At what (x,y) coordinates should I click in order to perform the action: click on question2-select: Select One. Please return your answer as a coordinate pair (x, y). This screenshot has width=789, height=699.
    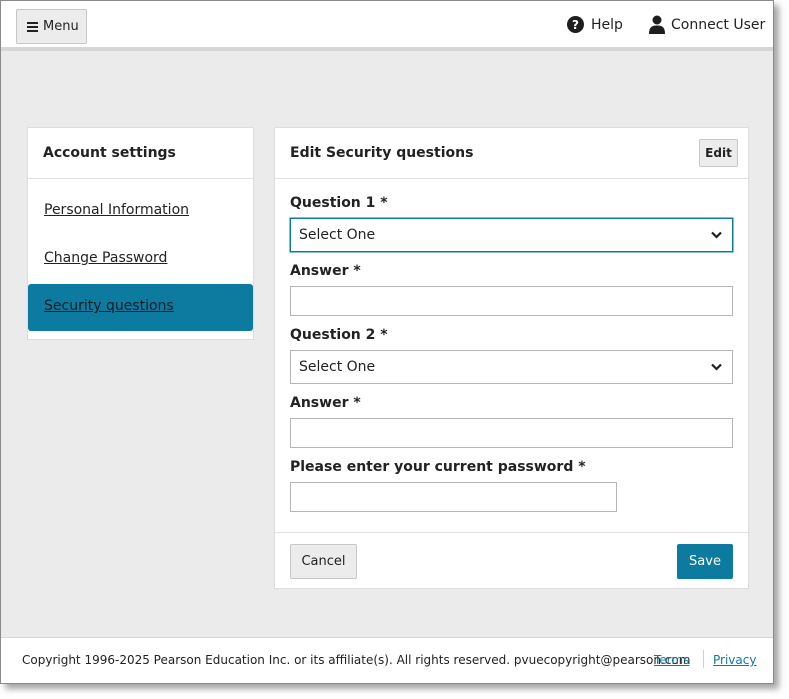
    Looking at the image, I should click on (511, 367).